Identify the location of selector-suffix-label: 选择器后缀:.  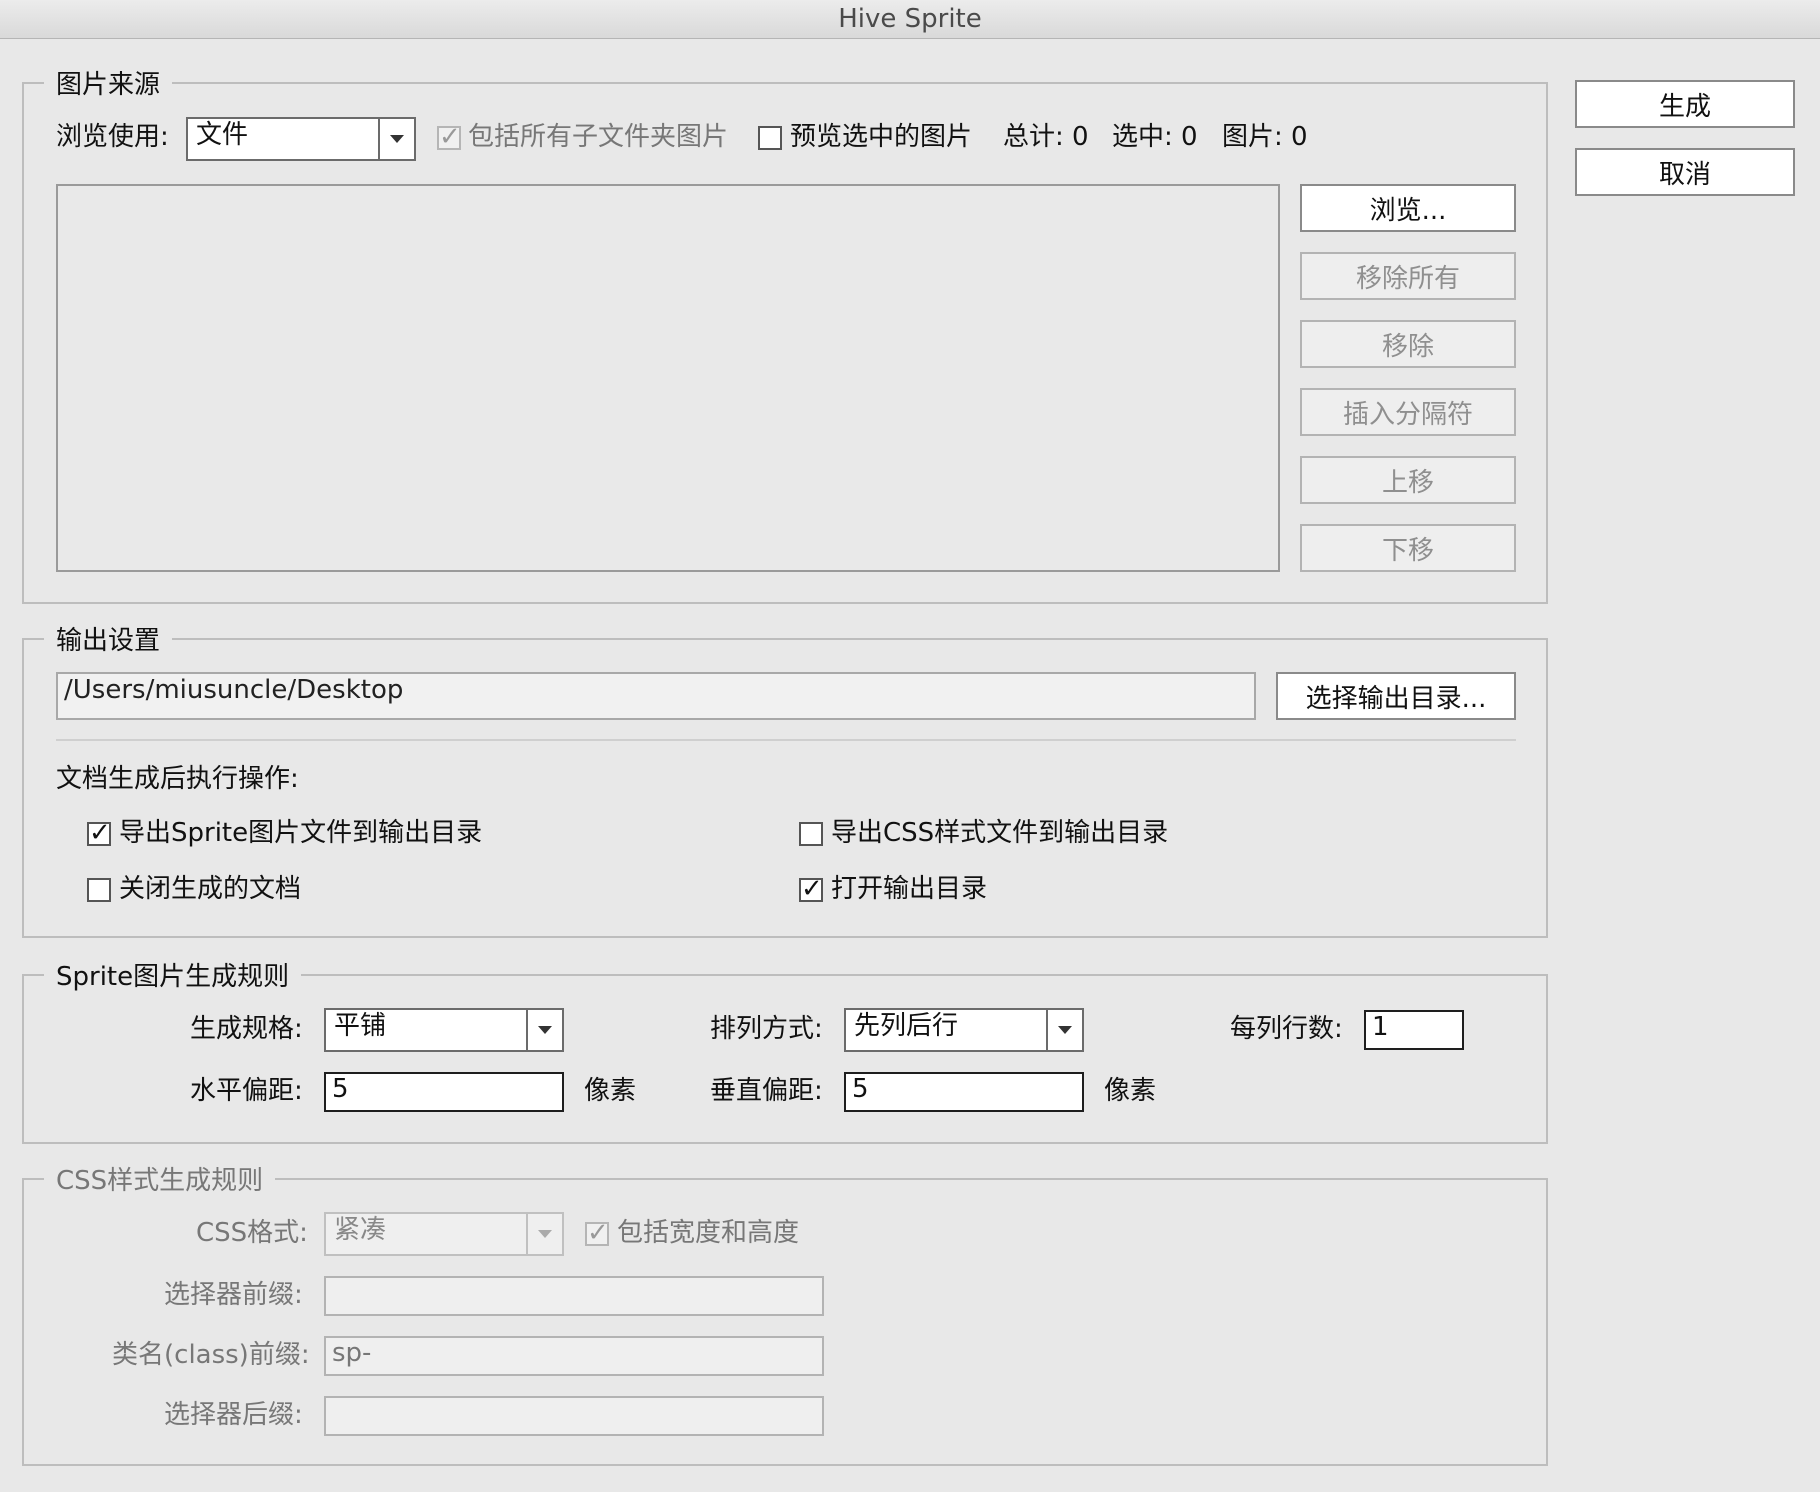
(233, 1415).